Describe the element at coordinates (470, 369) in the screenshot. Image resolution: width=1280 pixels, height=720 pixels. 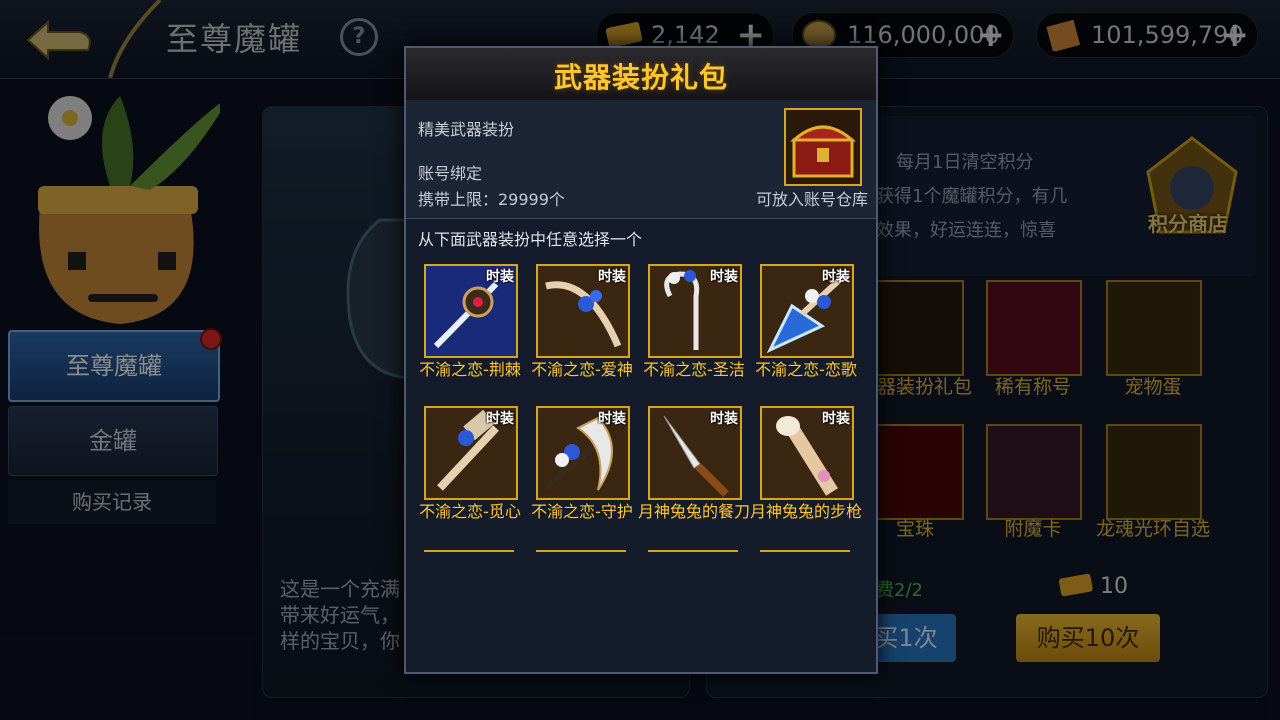
I see `weapon-label: 不渝之恋-荆棘` at that location.